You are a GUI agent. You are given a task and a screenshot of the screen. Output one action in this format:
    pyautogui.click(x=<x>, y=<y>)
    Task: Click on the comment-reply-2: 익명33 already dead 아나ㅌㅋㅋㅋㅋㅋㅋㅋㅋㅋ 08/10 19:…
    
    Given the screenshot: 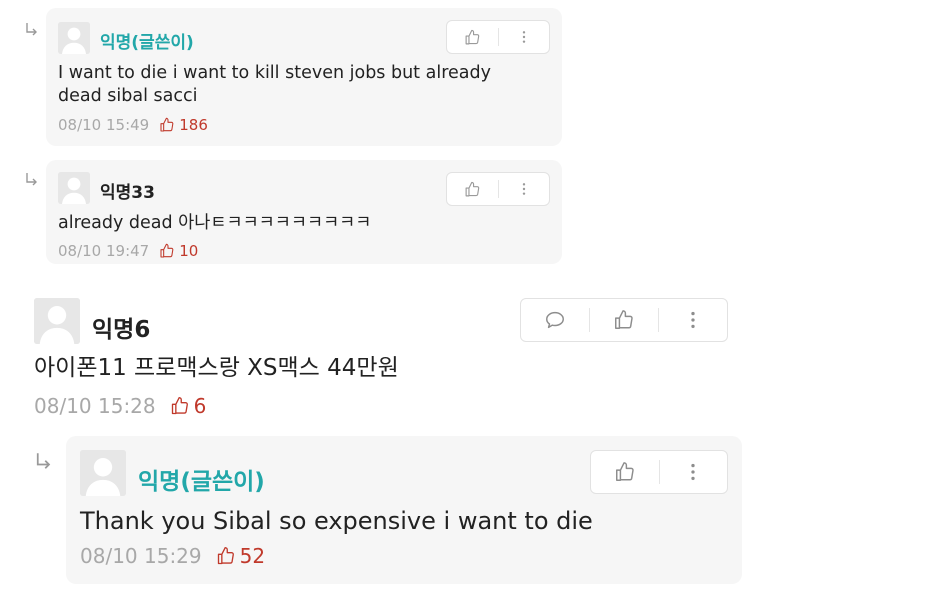 What is the action you would take?
    pyautogui.click(x=304, y=212)
    